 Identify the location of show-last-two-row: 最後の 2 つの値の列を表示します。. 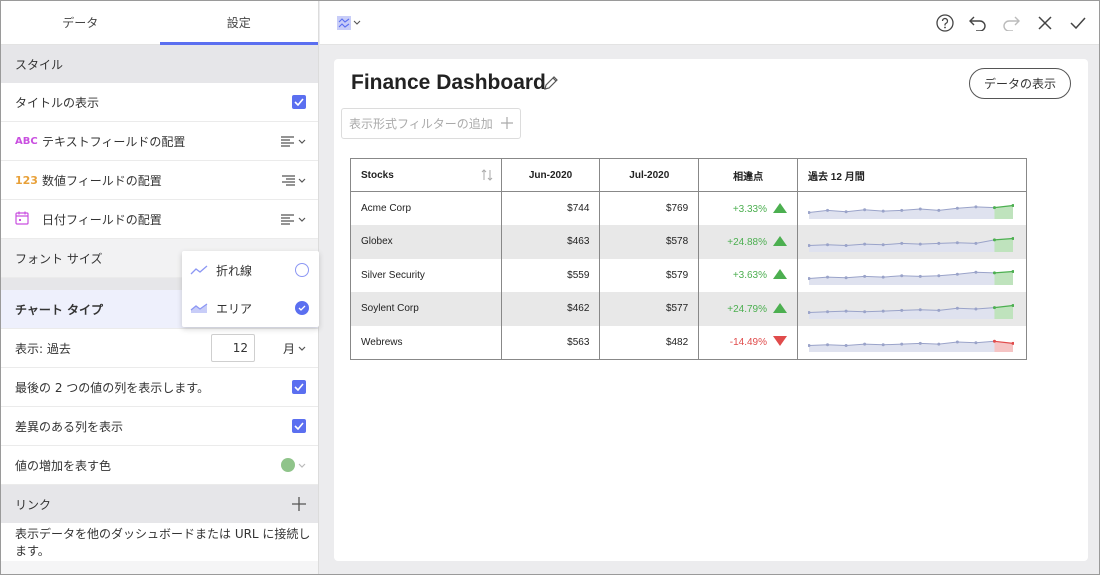
(159, 387).